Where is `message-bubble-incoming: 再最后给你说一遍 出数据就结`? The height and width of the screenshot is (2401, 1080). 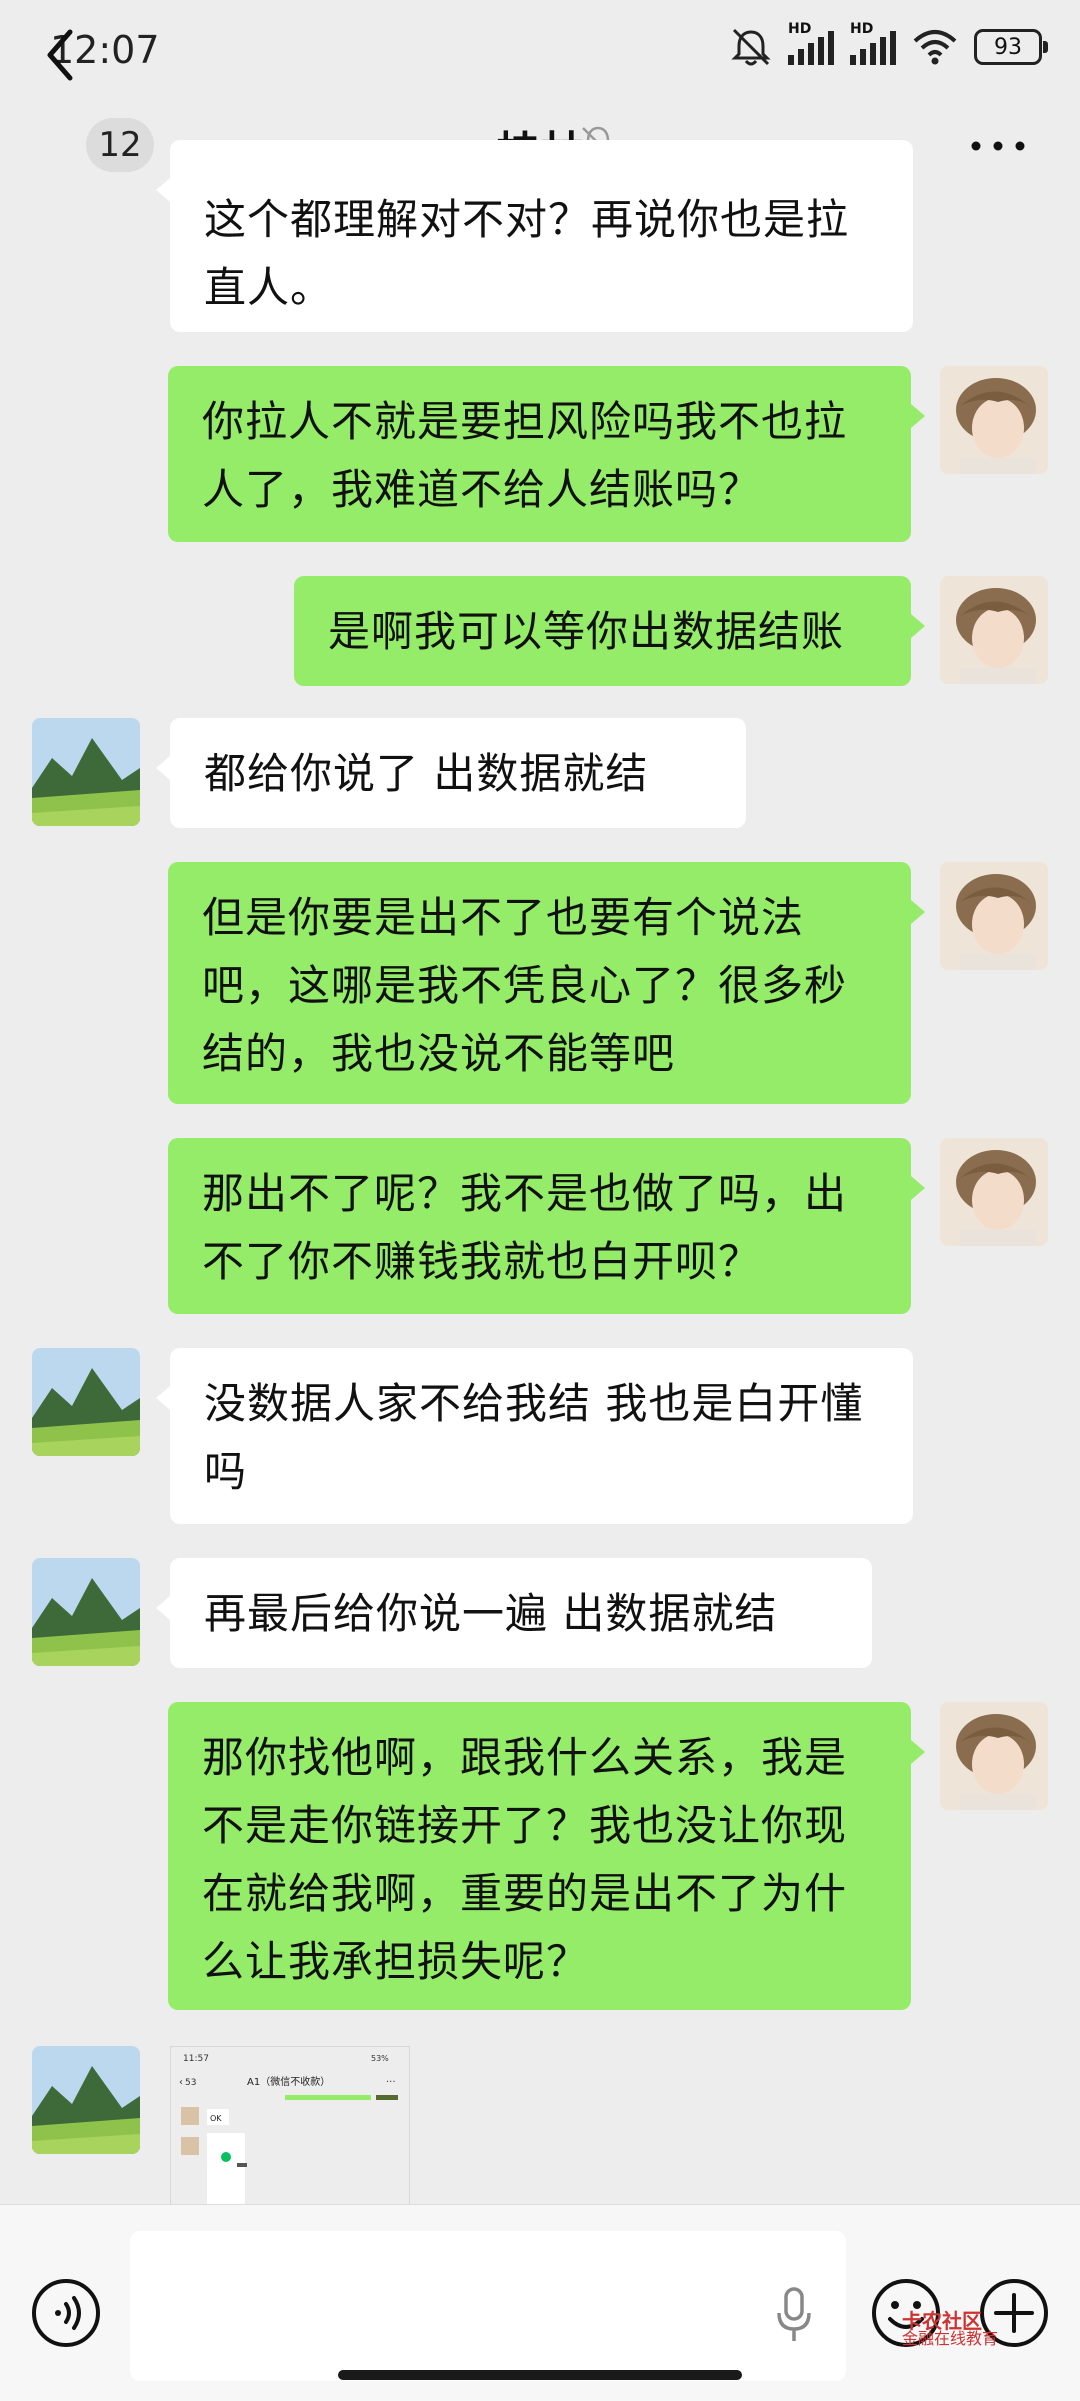
message-bubble-incoming: 再最后给你说一遍 出数据就结 is located at coordinates (514, 1613).